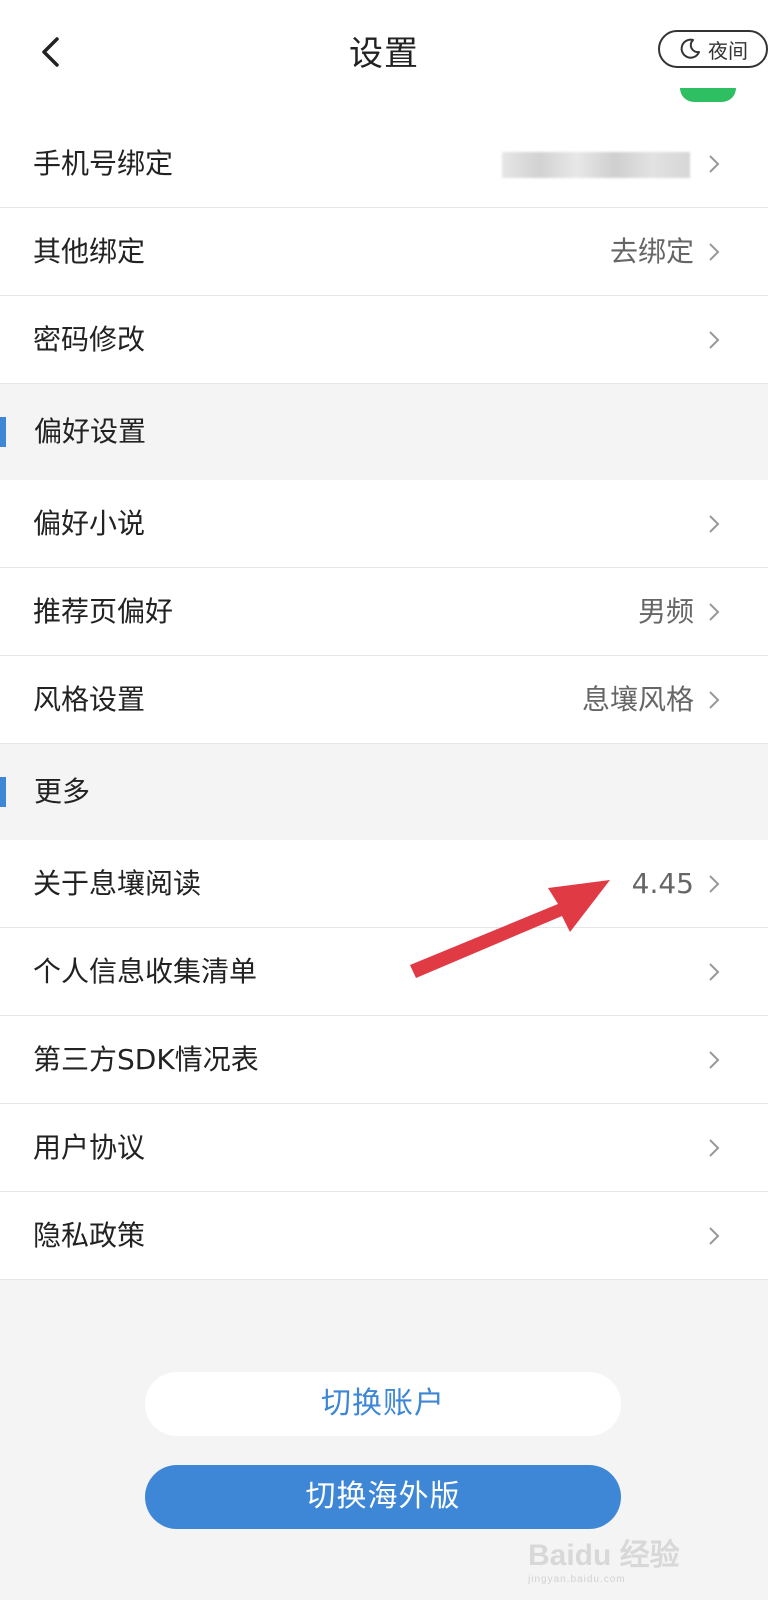  Describe the element at coordinates (708, 95) in the screenshot. I see `green-indicator` at that location.